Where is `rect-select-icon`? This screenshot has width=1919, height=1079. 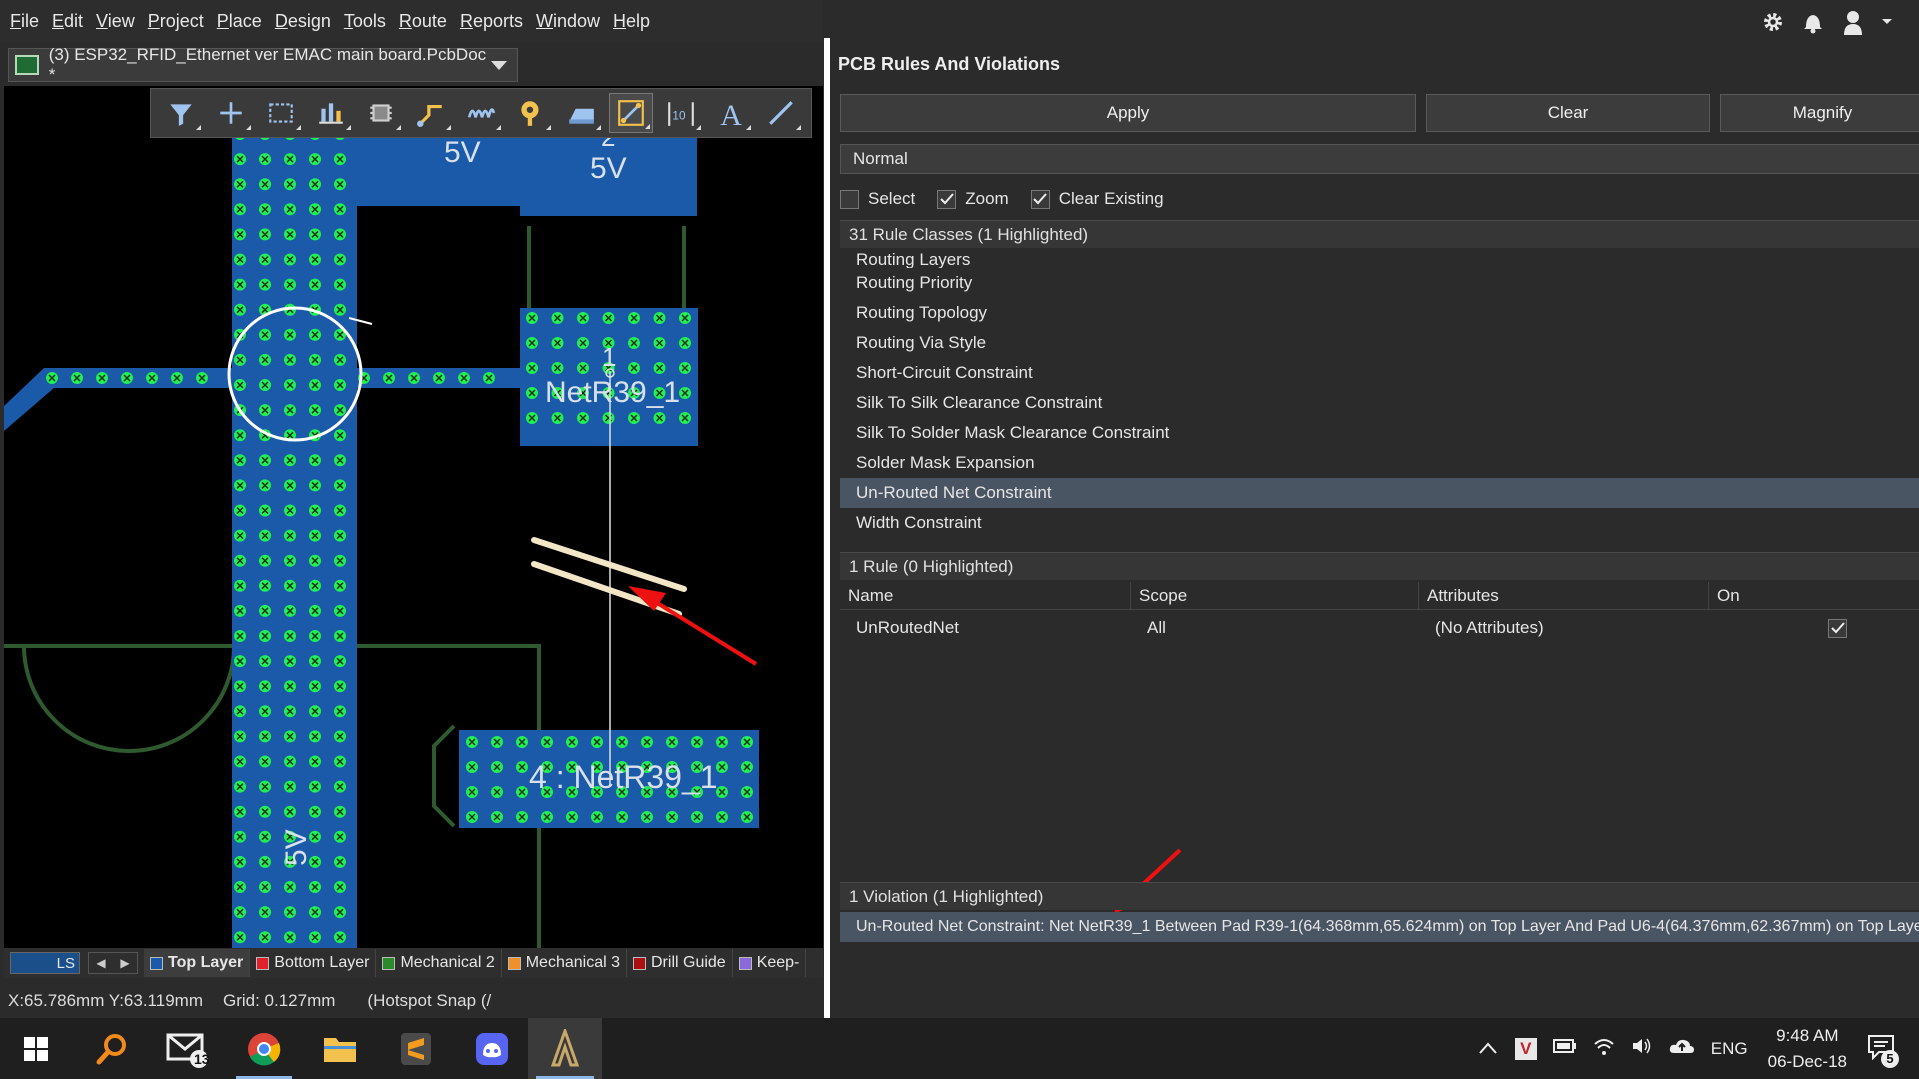 rect-select-icon is located at coordinates (281, 113).